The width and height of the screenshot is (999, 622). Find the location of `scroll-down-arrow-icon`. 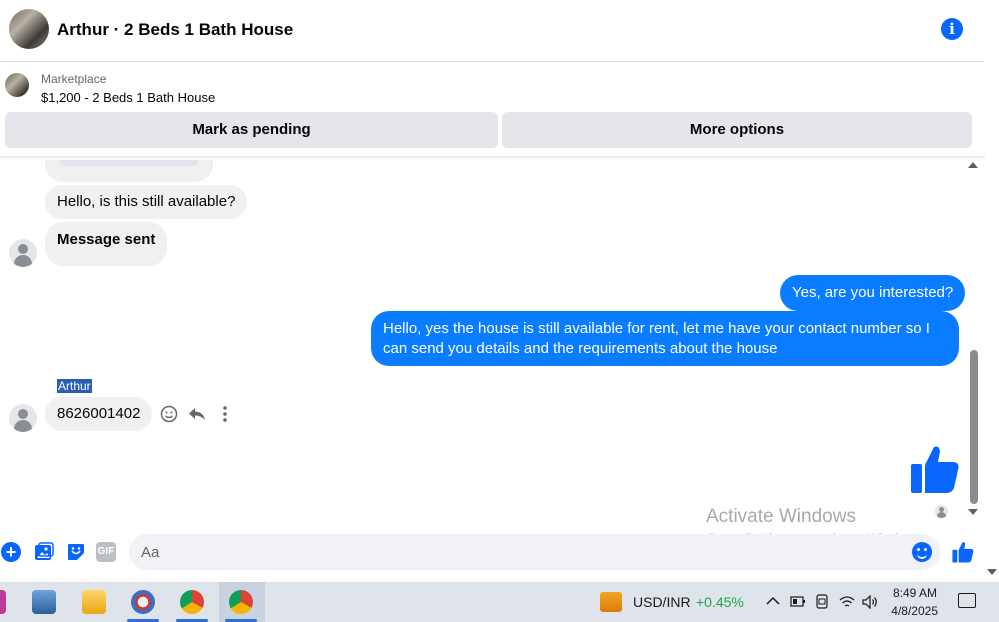

scroll-down-arrow-icon is located at coordinates (973, 512).